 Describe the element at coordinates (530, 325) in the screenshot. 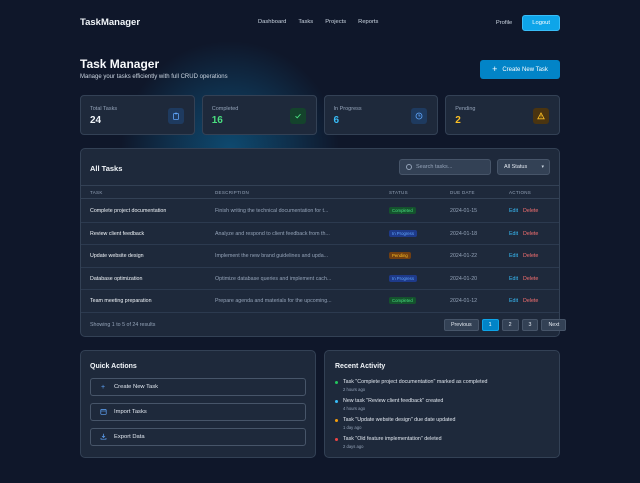

I see `pagination-page-3: 3` at that location.